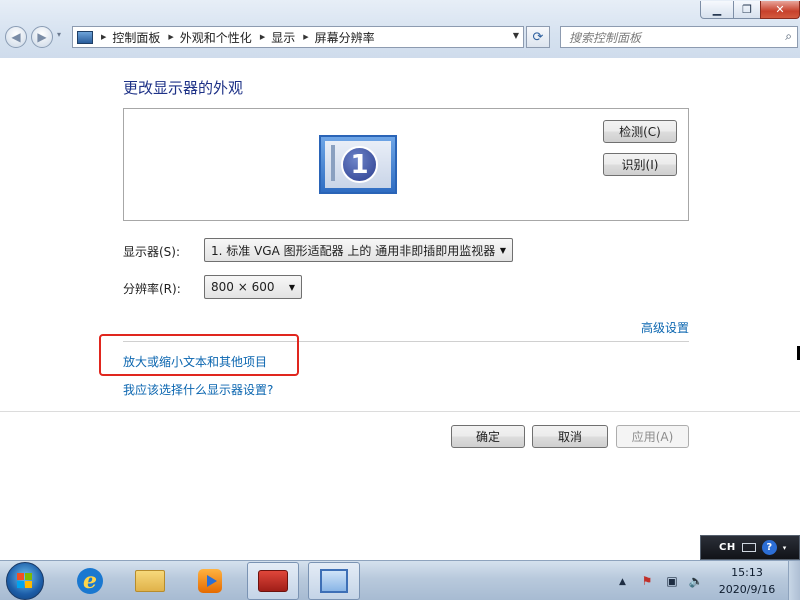 This screenshot has width=800, height=600. I want to click on back-button: ◀, so click(16, 37).